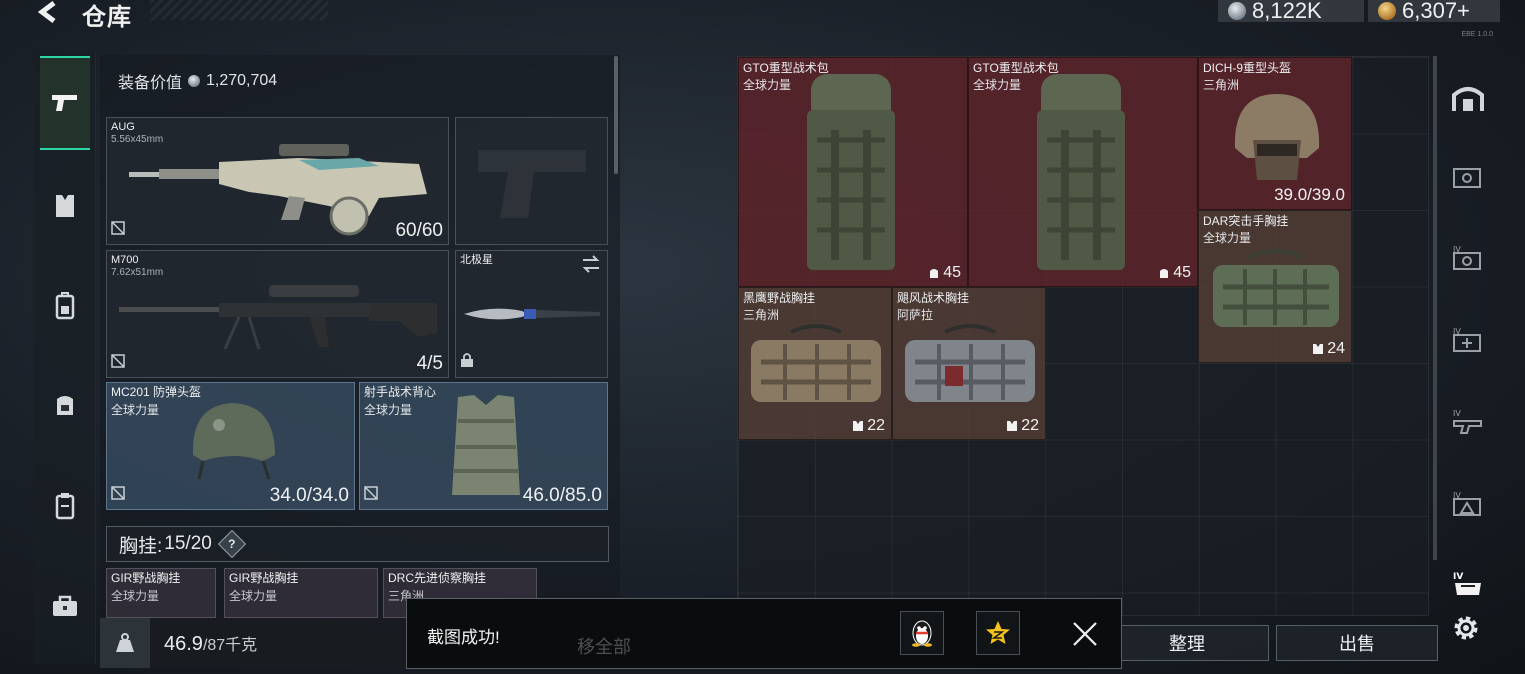 This screenshot has height=674, width=1525. I want to click on weight-icon, so click(125, 643).